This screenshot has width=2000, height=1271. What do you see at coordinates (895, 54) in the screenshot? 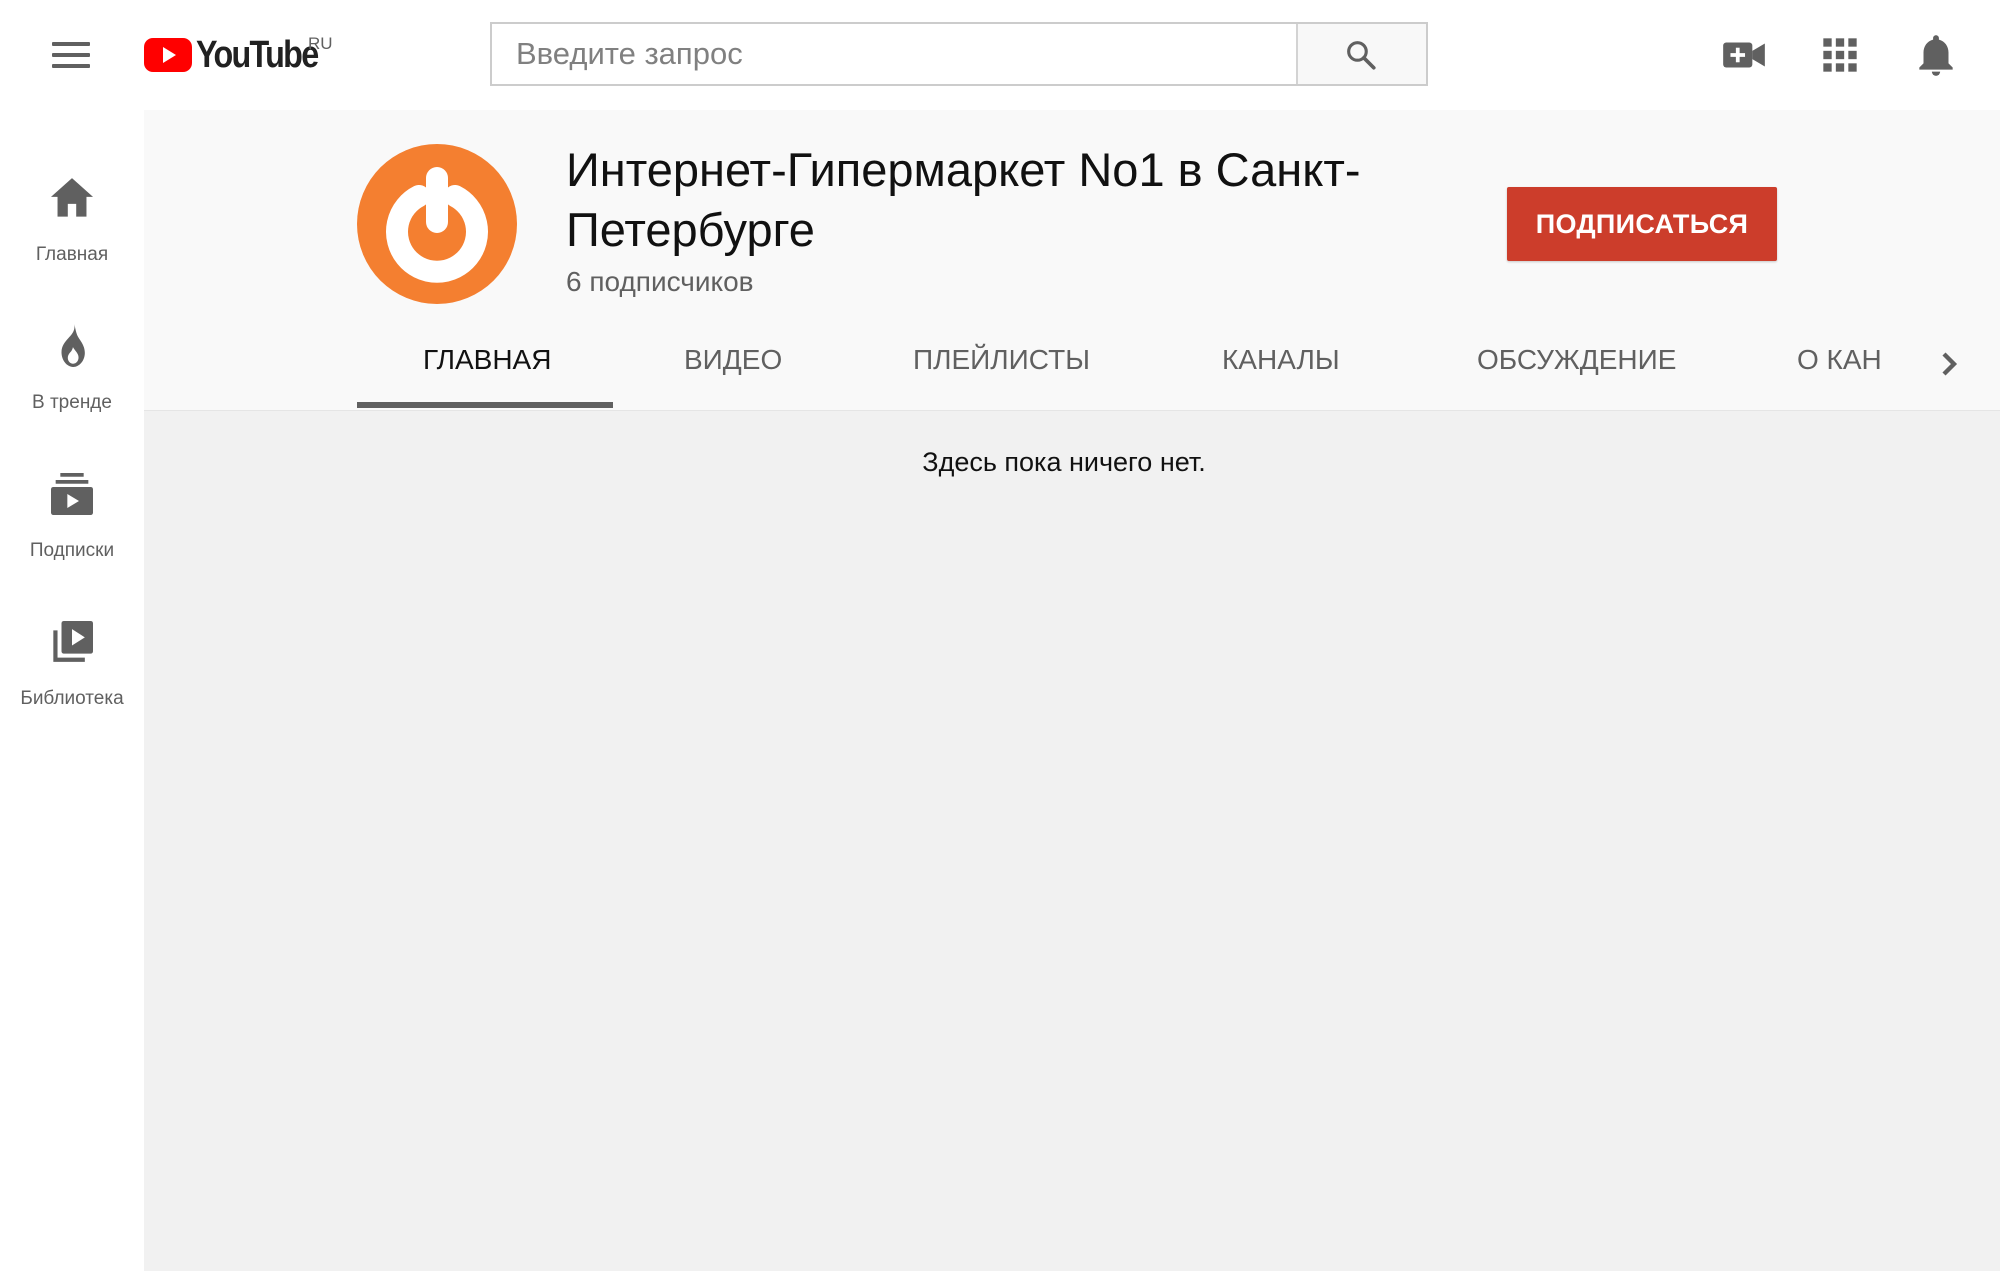
I see `search-input` at bounding box center [895, 54].